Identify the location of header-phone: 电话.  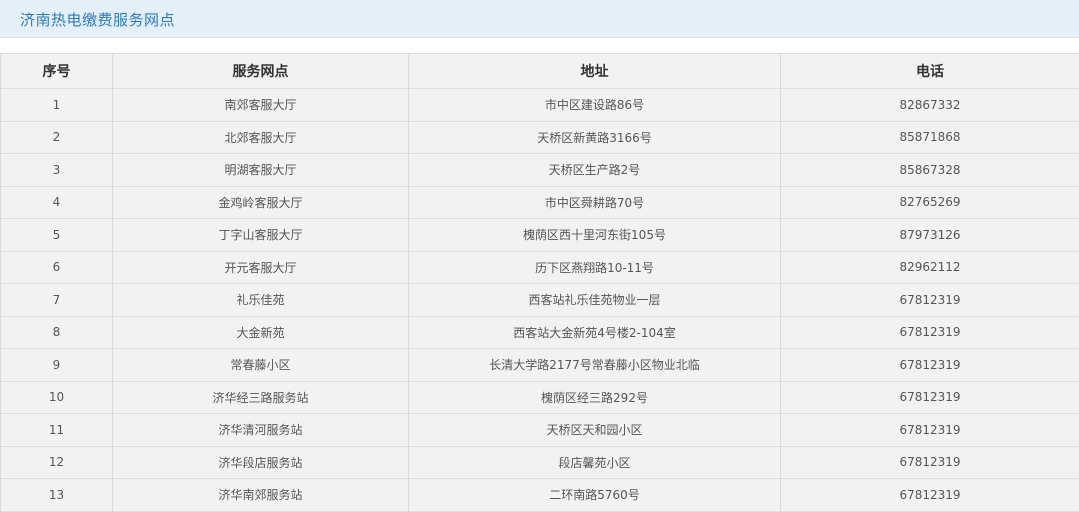
(930, 71).